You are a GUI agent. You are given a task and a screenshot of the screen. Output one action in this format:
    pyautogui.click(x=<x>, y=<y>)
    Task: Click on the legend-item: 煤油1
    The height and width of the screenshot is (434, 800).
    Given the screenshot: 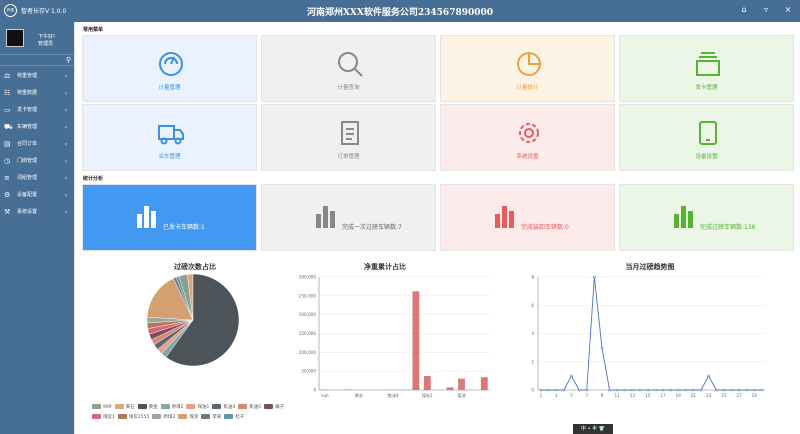 What is the action you would take?
    pyautogui.click(x=197, y=407)
    